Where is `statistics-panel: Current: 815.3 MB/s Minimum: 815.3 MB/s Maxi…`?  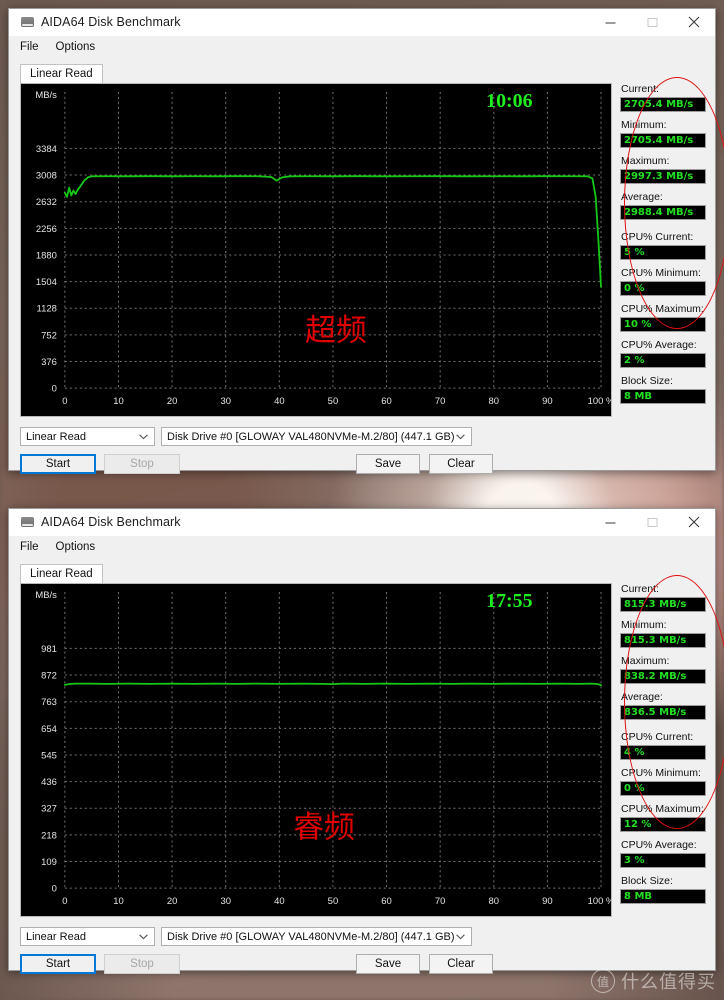
statistics-panel: Current: 815.3 MB/s Minimum: 815.3 MB/s Maxi… is located at coordinates (663, 779).